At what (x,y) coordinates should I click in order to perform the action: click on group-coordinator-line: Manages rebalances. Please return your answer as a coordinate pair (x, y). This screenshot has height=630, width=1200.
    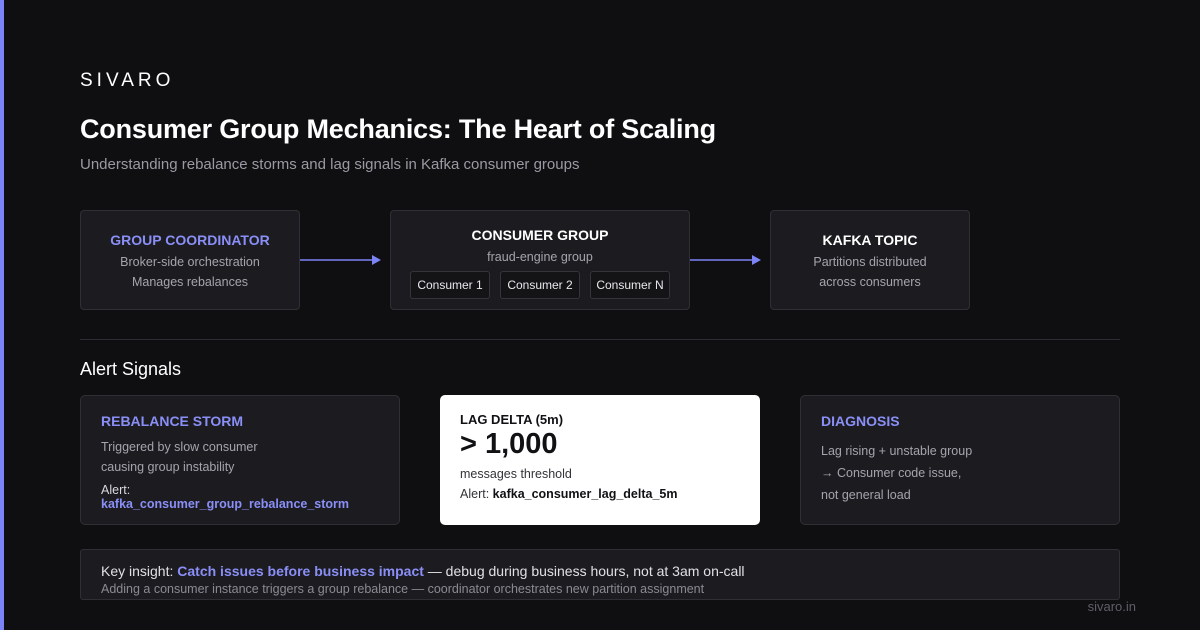
    Looking at the image, I should click on (190, 282).